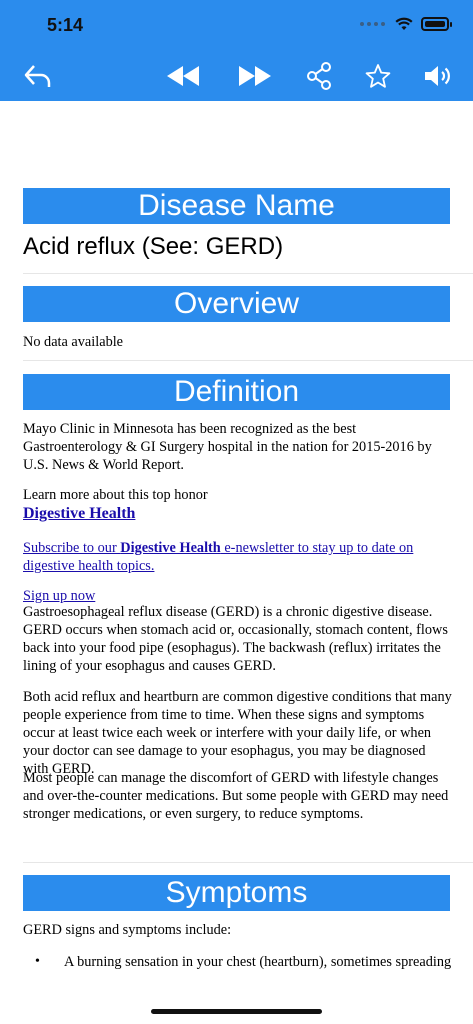  Describe the element at coordinates (372, 24) in the screenshot. I see `signal-icon` at that location.